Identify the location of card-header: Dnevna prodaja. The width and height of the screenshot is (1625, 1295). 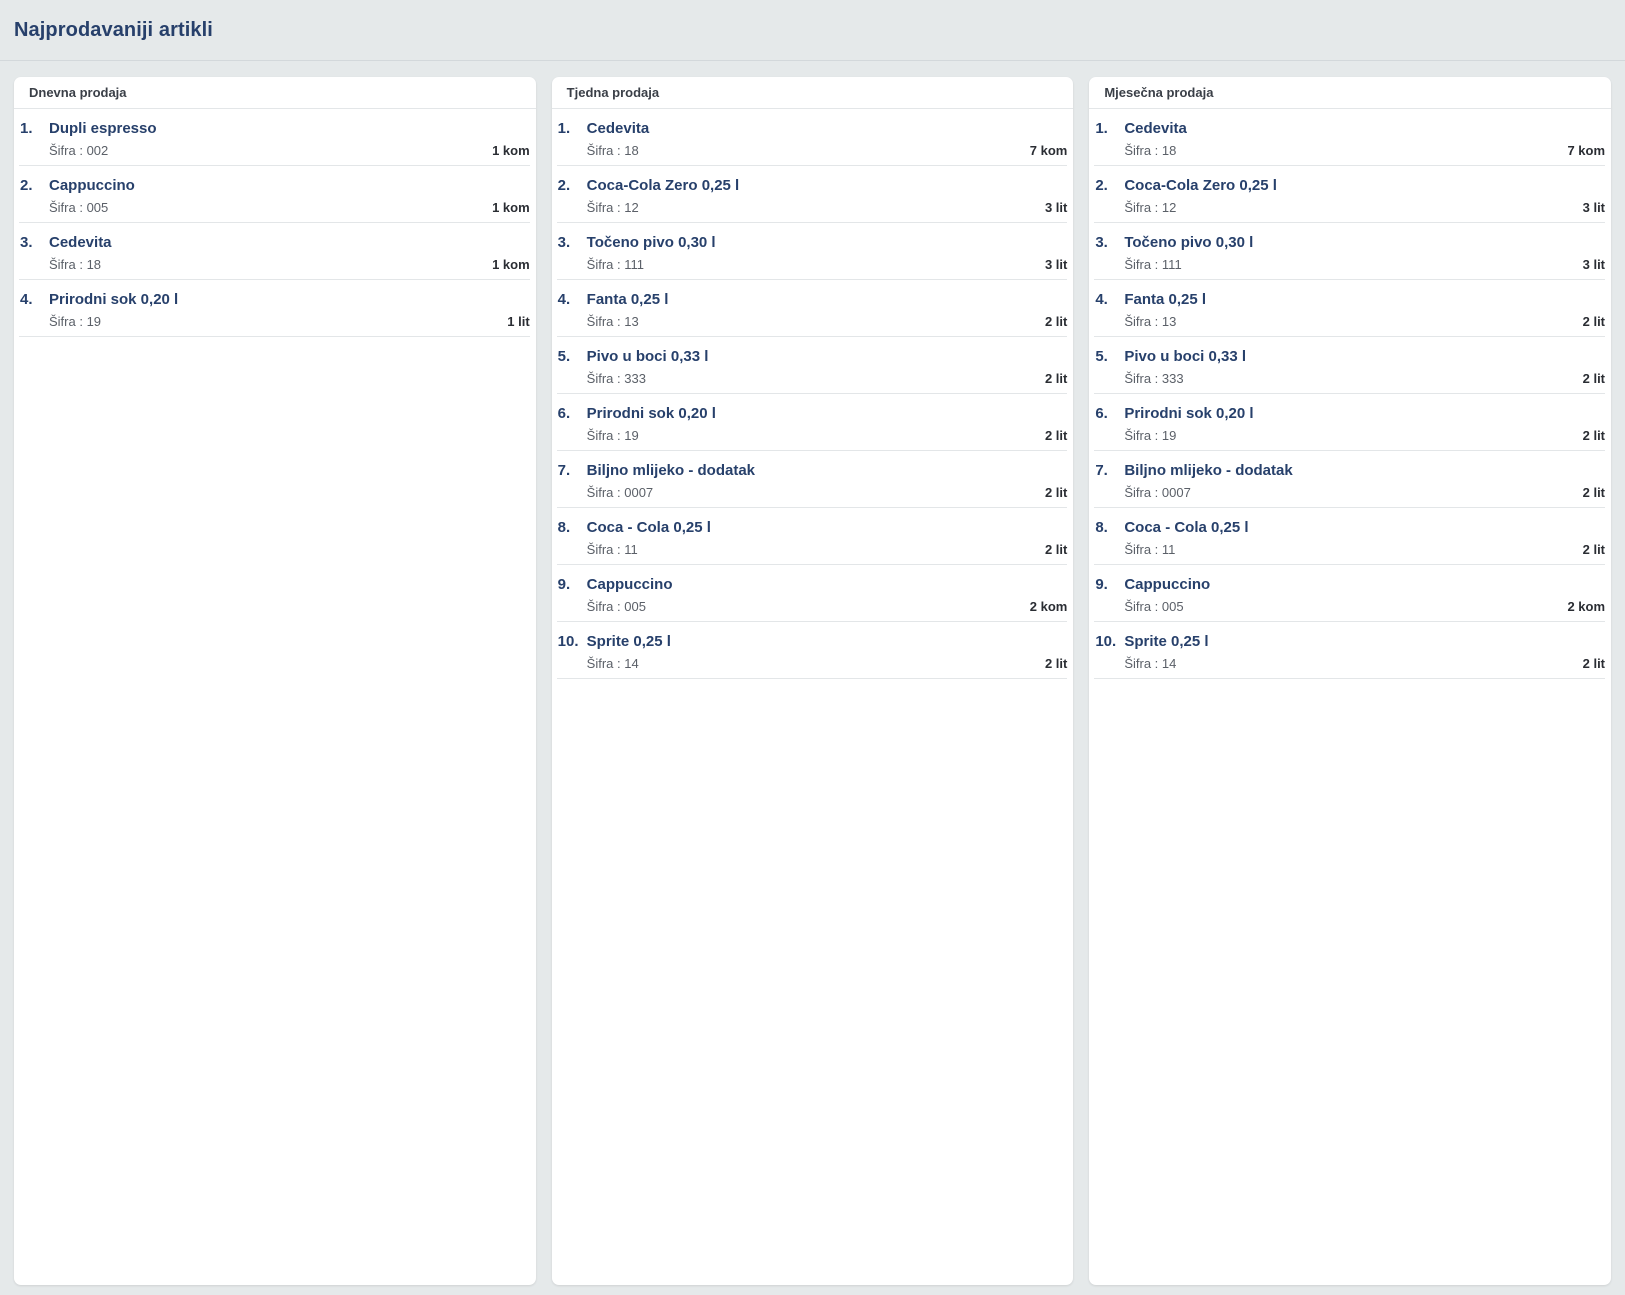
(275, 93).